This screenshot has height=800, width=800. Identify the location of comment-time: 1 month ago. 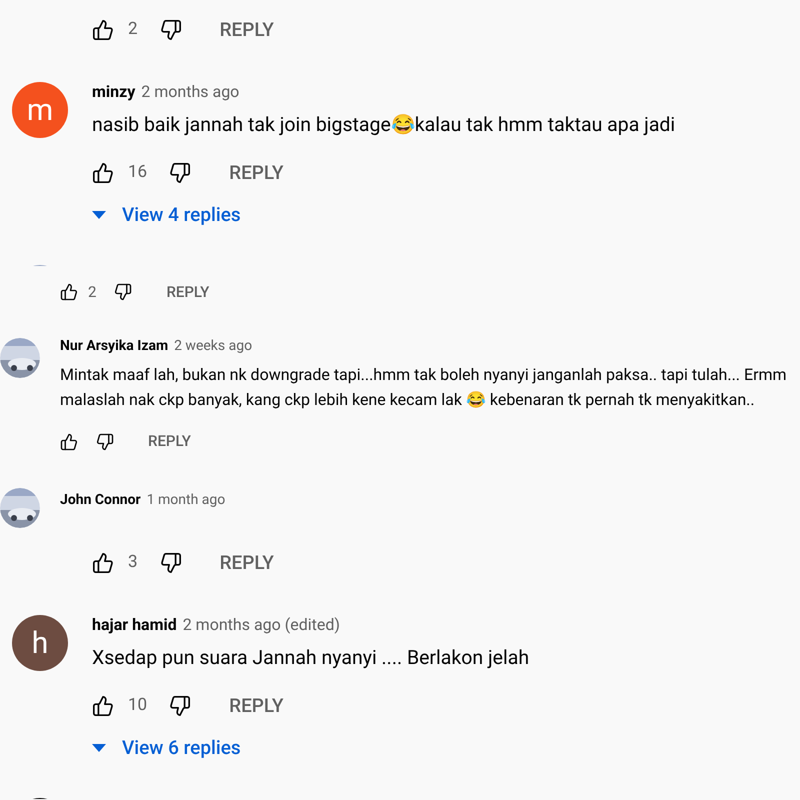
(186, 500).